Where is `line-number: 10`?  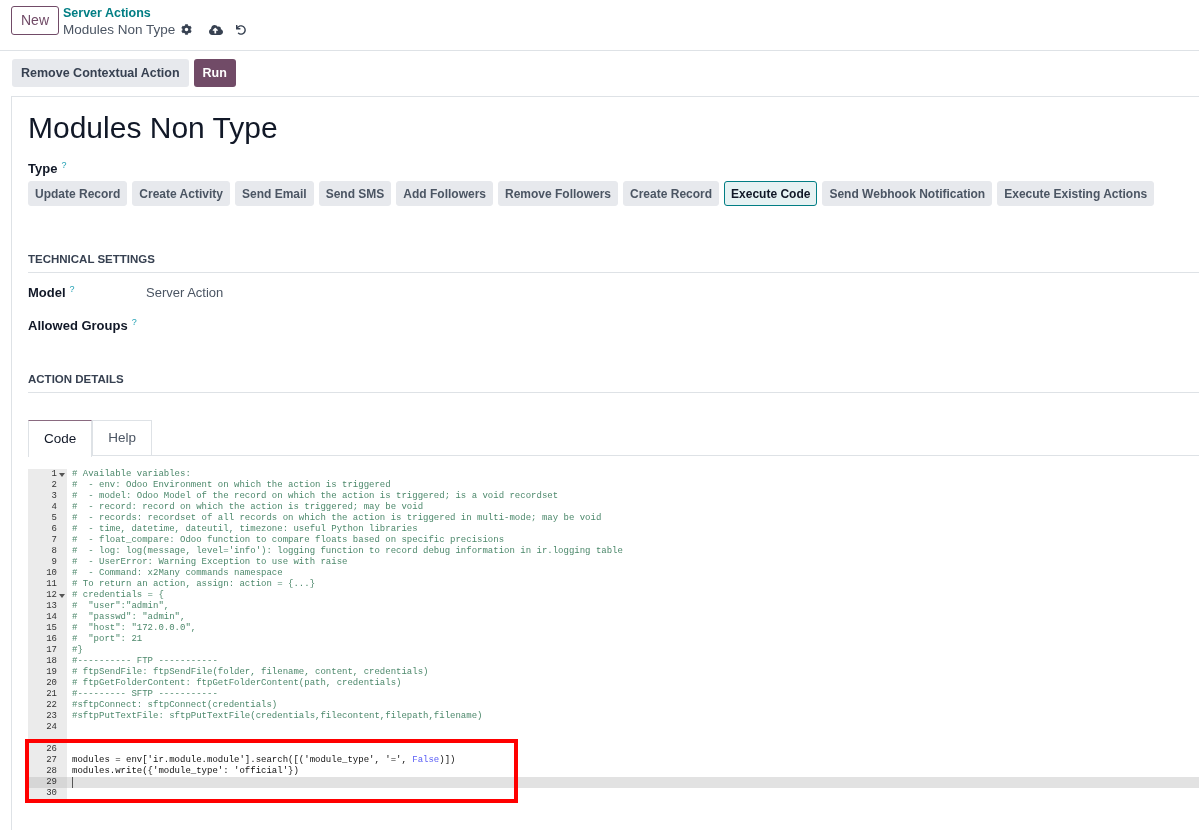 line-number: 10 is located at coordinates (51, 573).